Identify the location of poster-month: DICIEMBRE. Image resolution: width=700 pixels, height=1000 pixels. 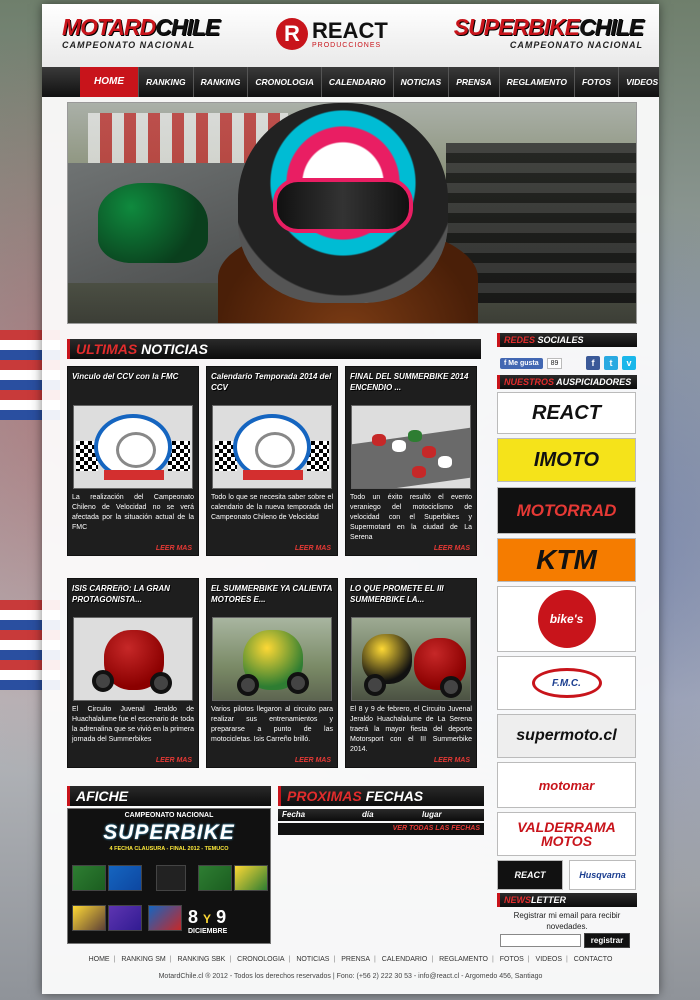
(208, 931).